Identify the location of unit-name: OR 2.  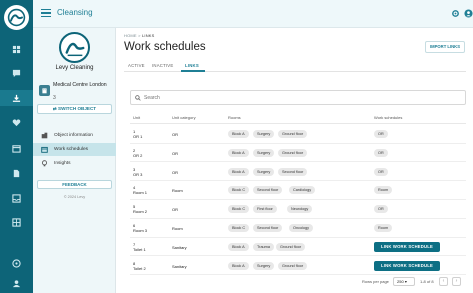
(138, 155).